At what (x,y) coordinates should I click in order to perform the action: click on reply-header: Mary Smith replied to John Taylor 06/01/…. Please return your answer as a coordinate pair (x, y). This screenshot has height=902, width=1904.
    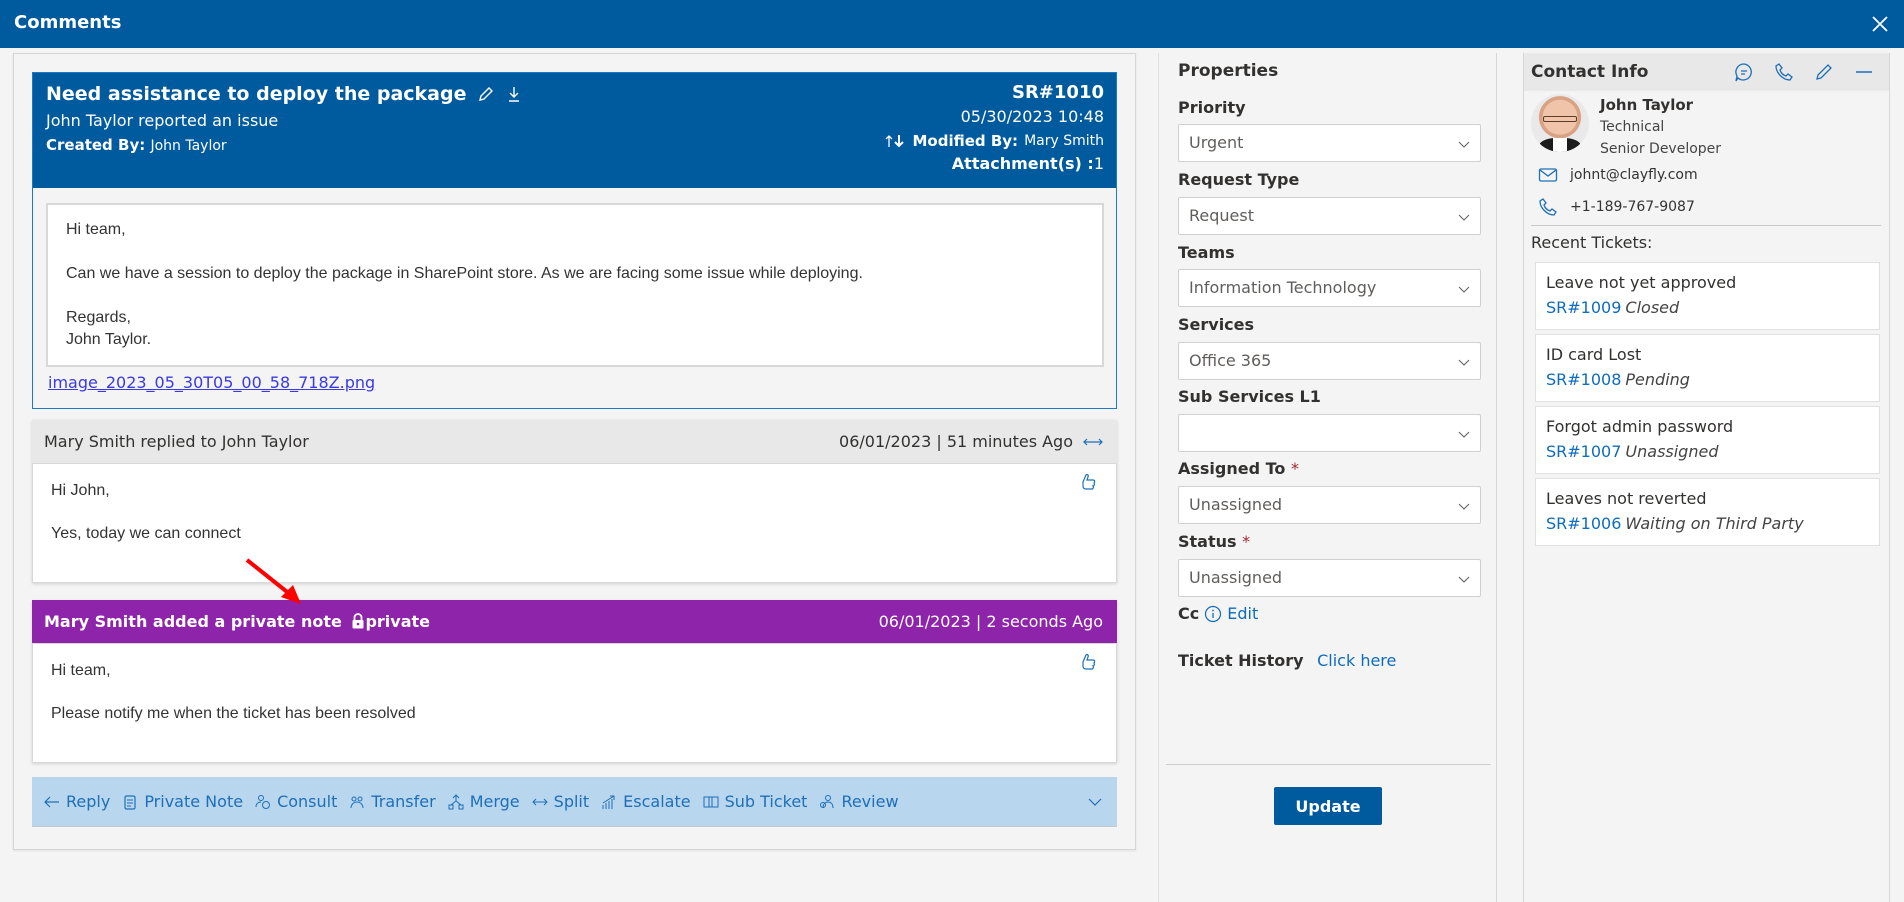
    Looking at the image, I should click on (574, 441).